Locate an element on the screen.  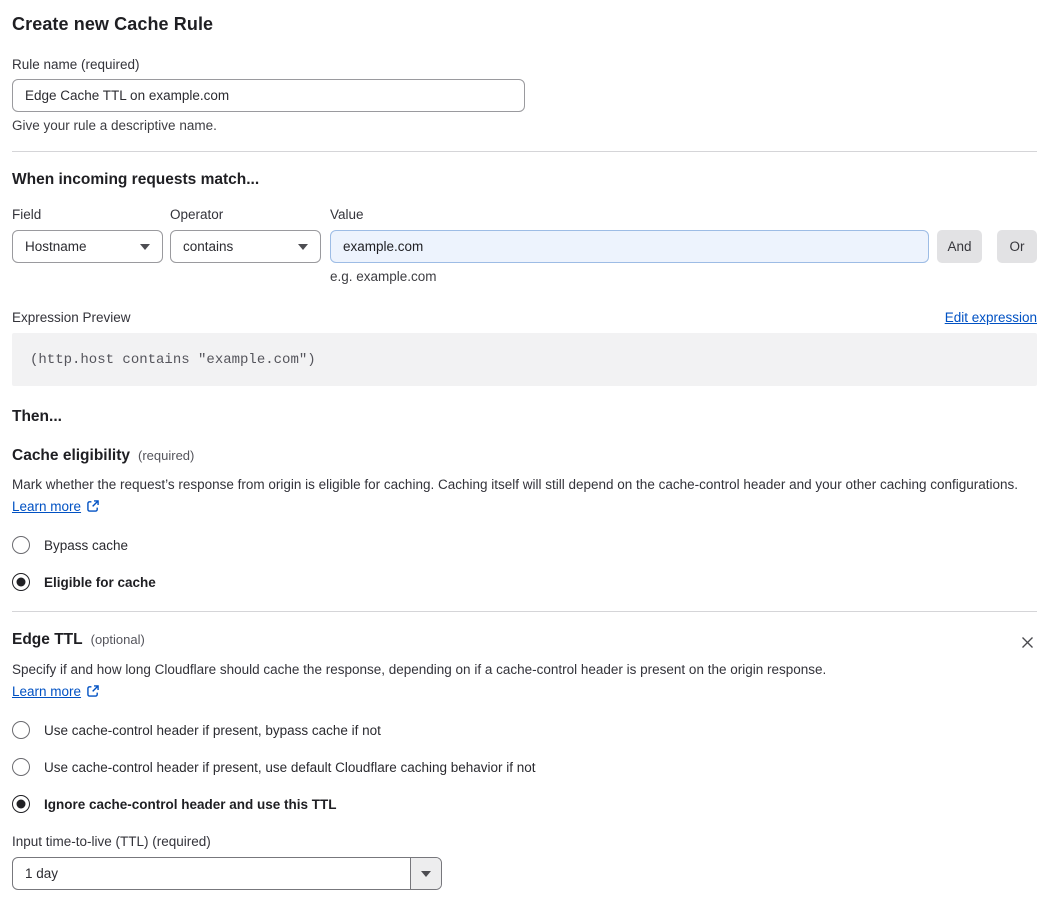
value-label: Value is located at coordinates (347, 214).